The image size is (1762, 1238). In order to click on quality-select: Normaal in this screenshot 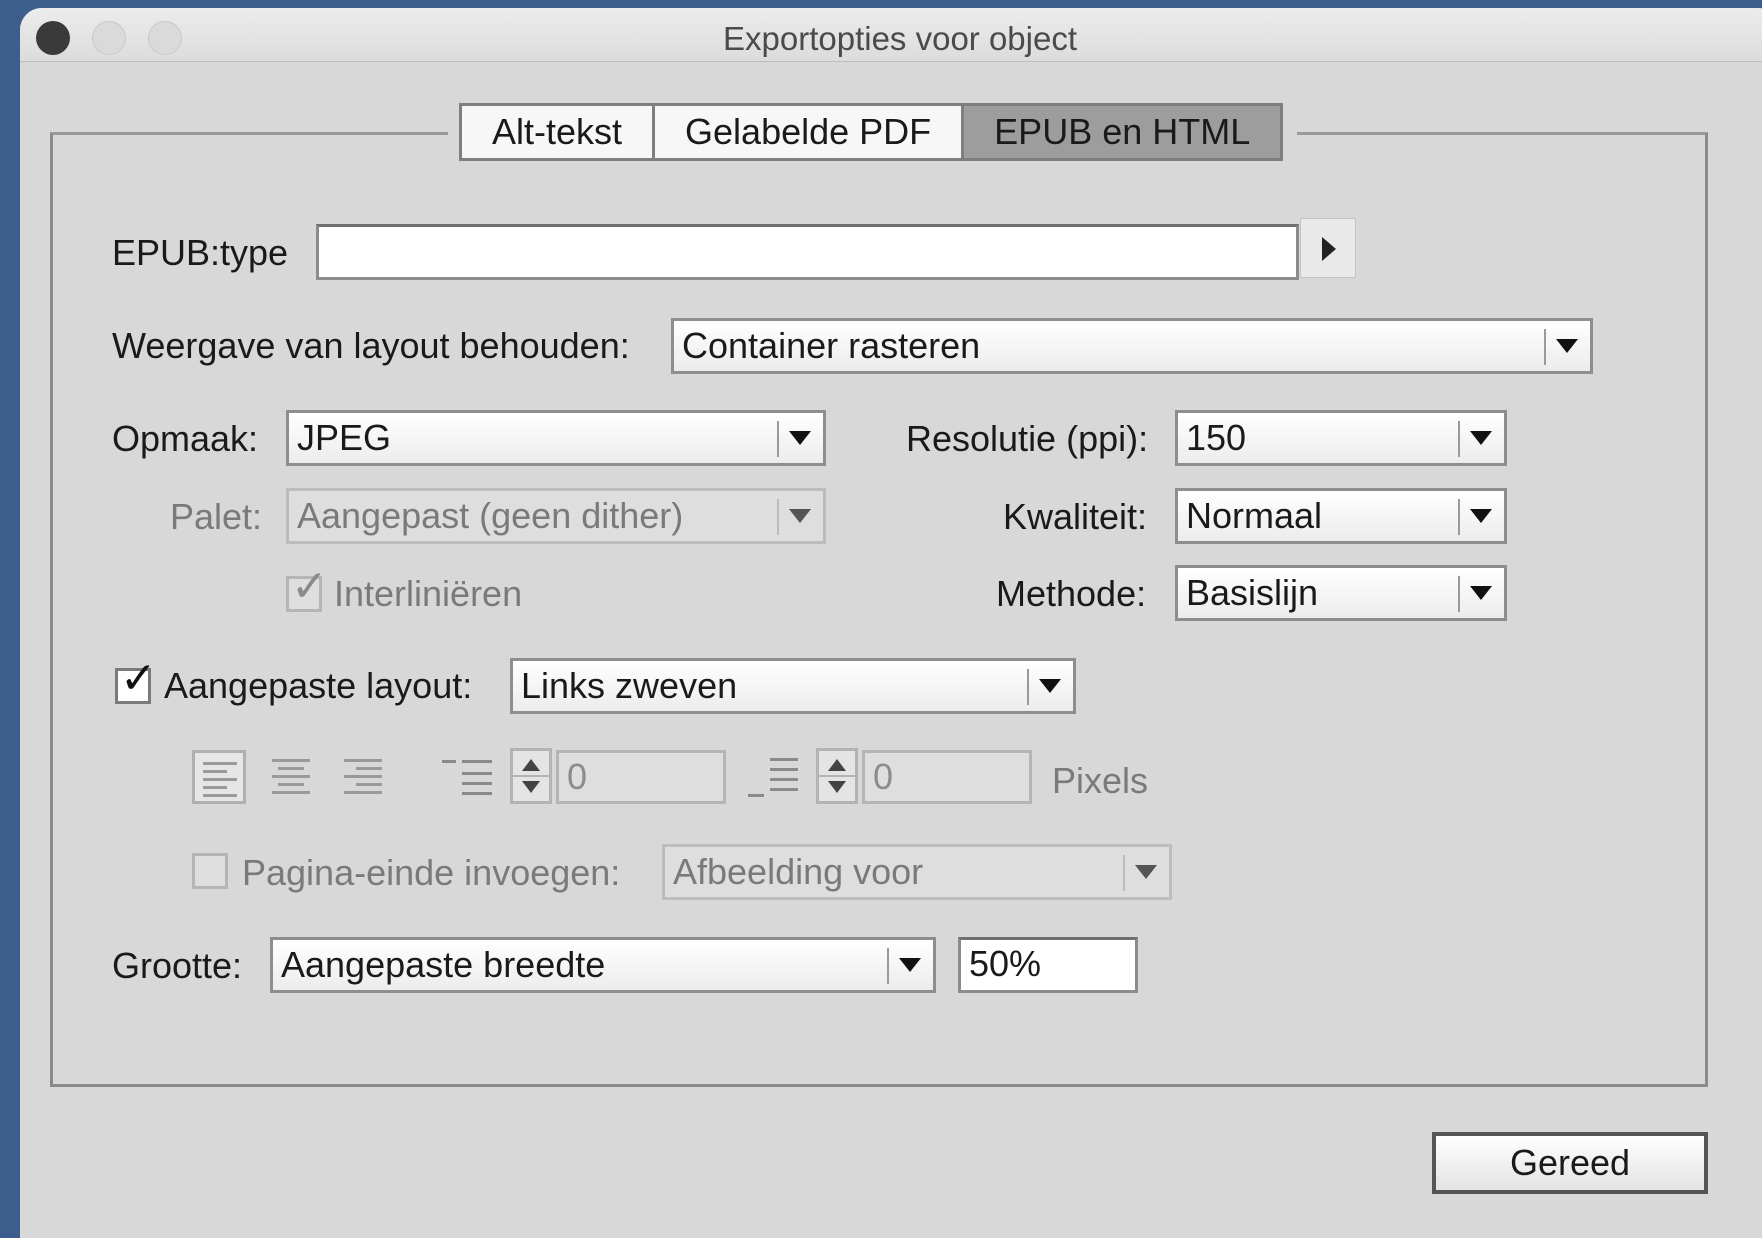, I will do `click(1341, 516)`.